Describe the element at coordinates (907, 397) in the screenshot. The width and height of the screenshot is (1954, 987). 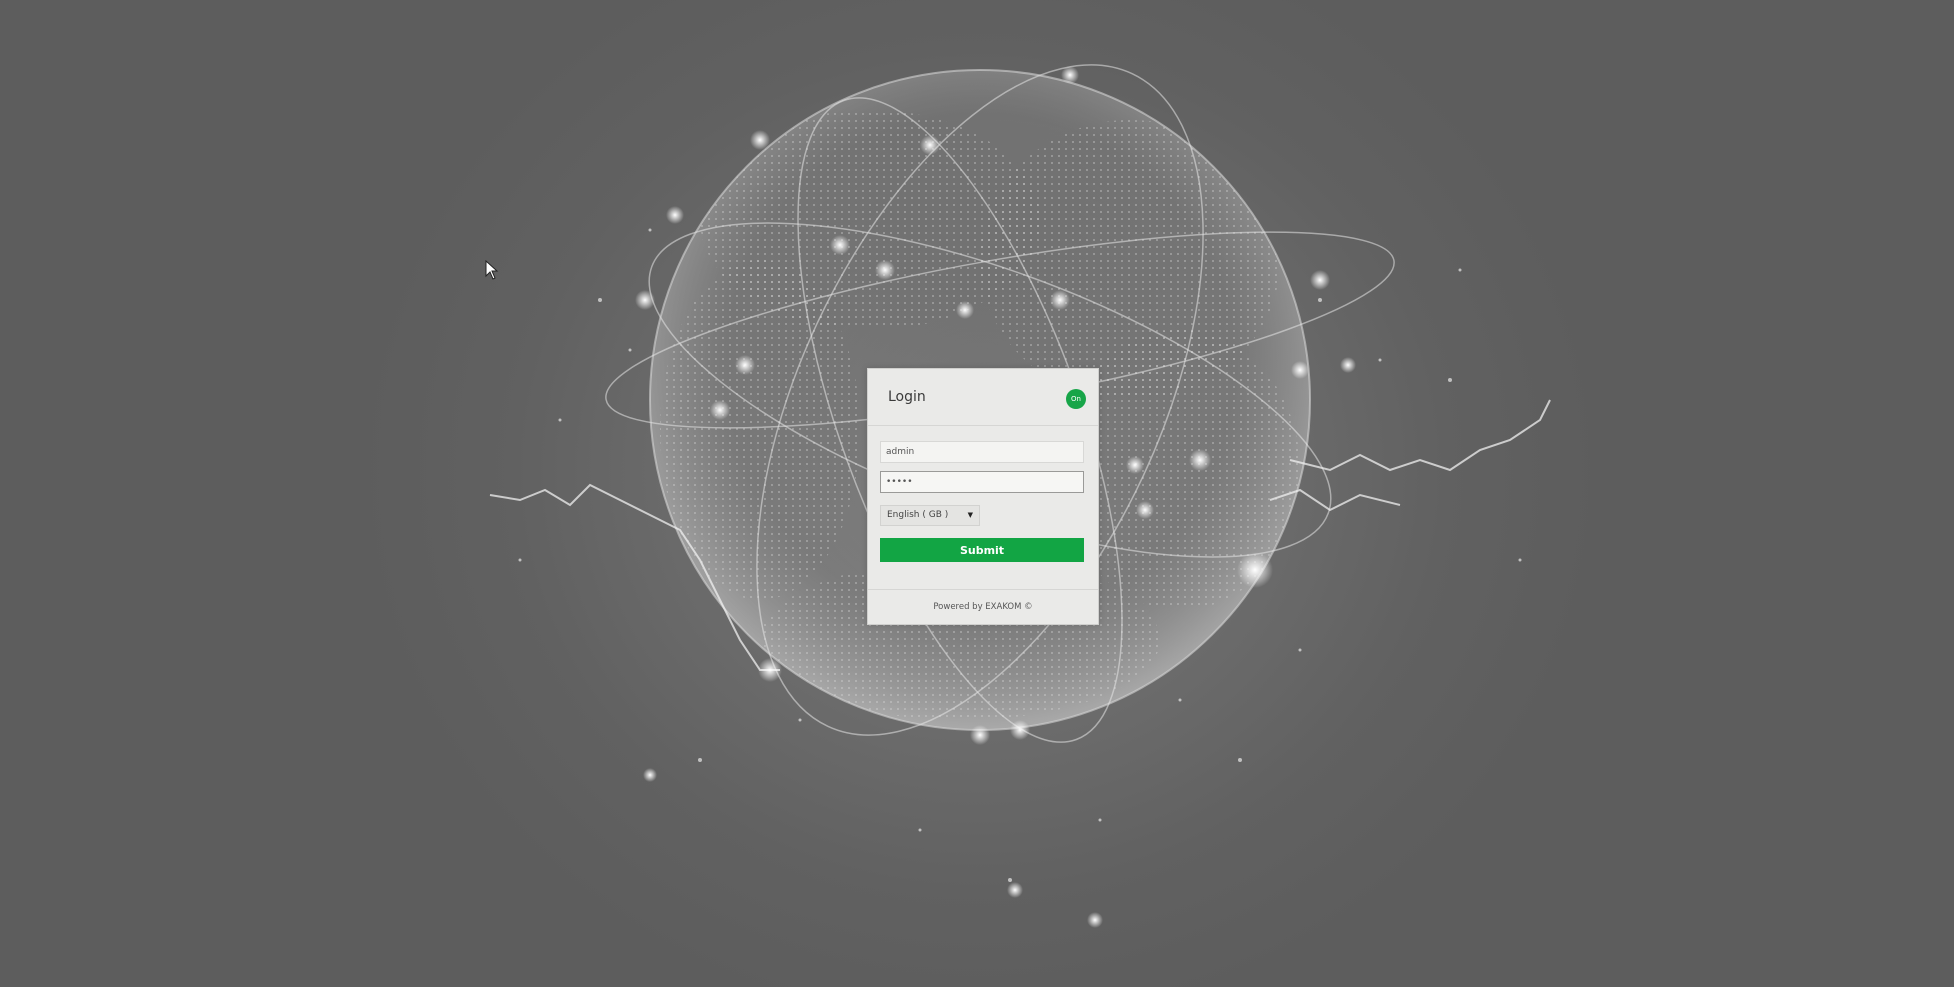
I see `login-title: Login` at that location.